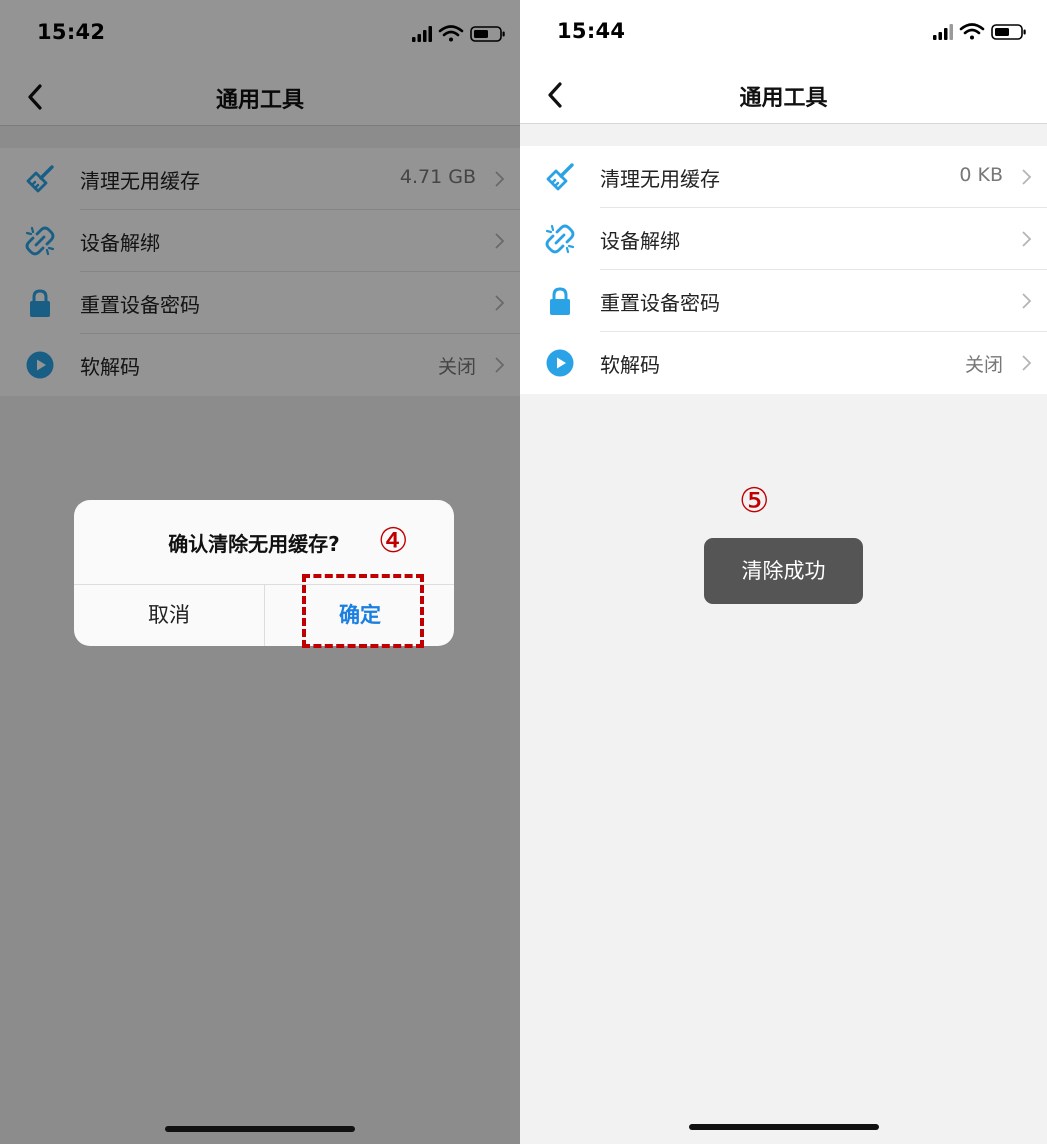  I want to click on signal-icon, so click(943, 32).